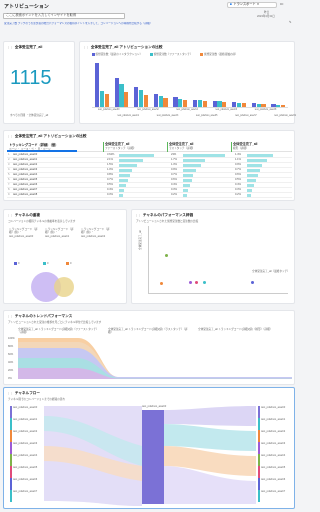  I want to click on cell-percent: 3.62%, so click(111, 155).